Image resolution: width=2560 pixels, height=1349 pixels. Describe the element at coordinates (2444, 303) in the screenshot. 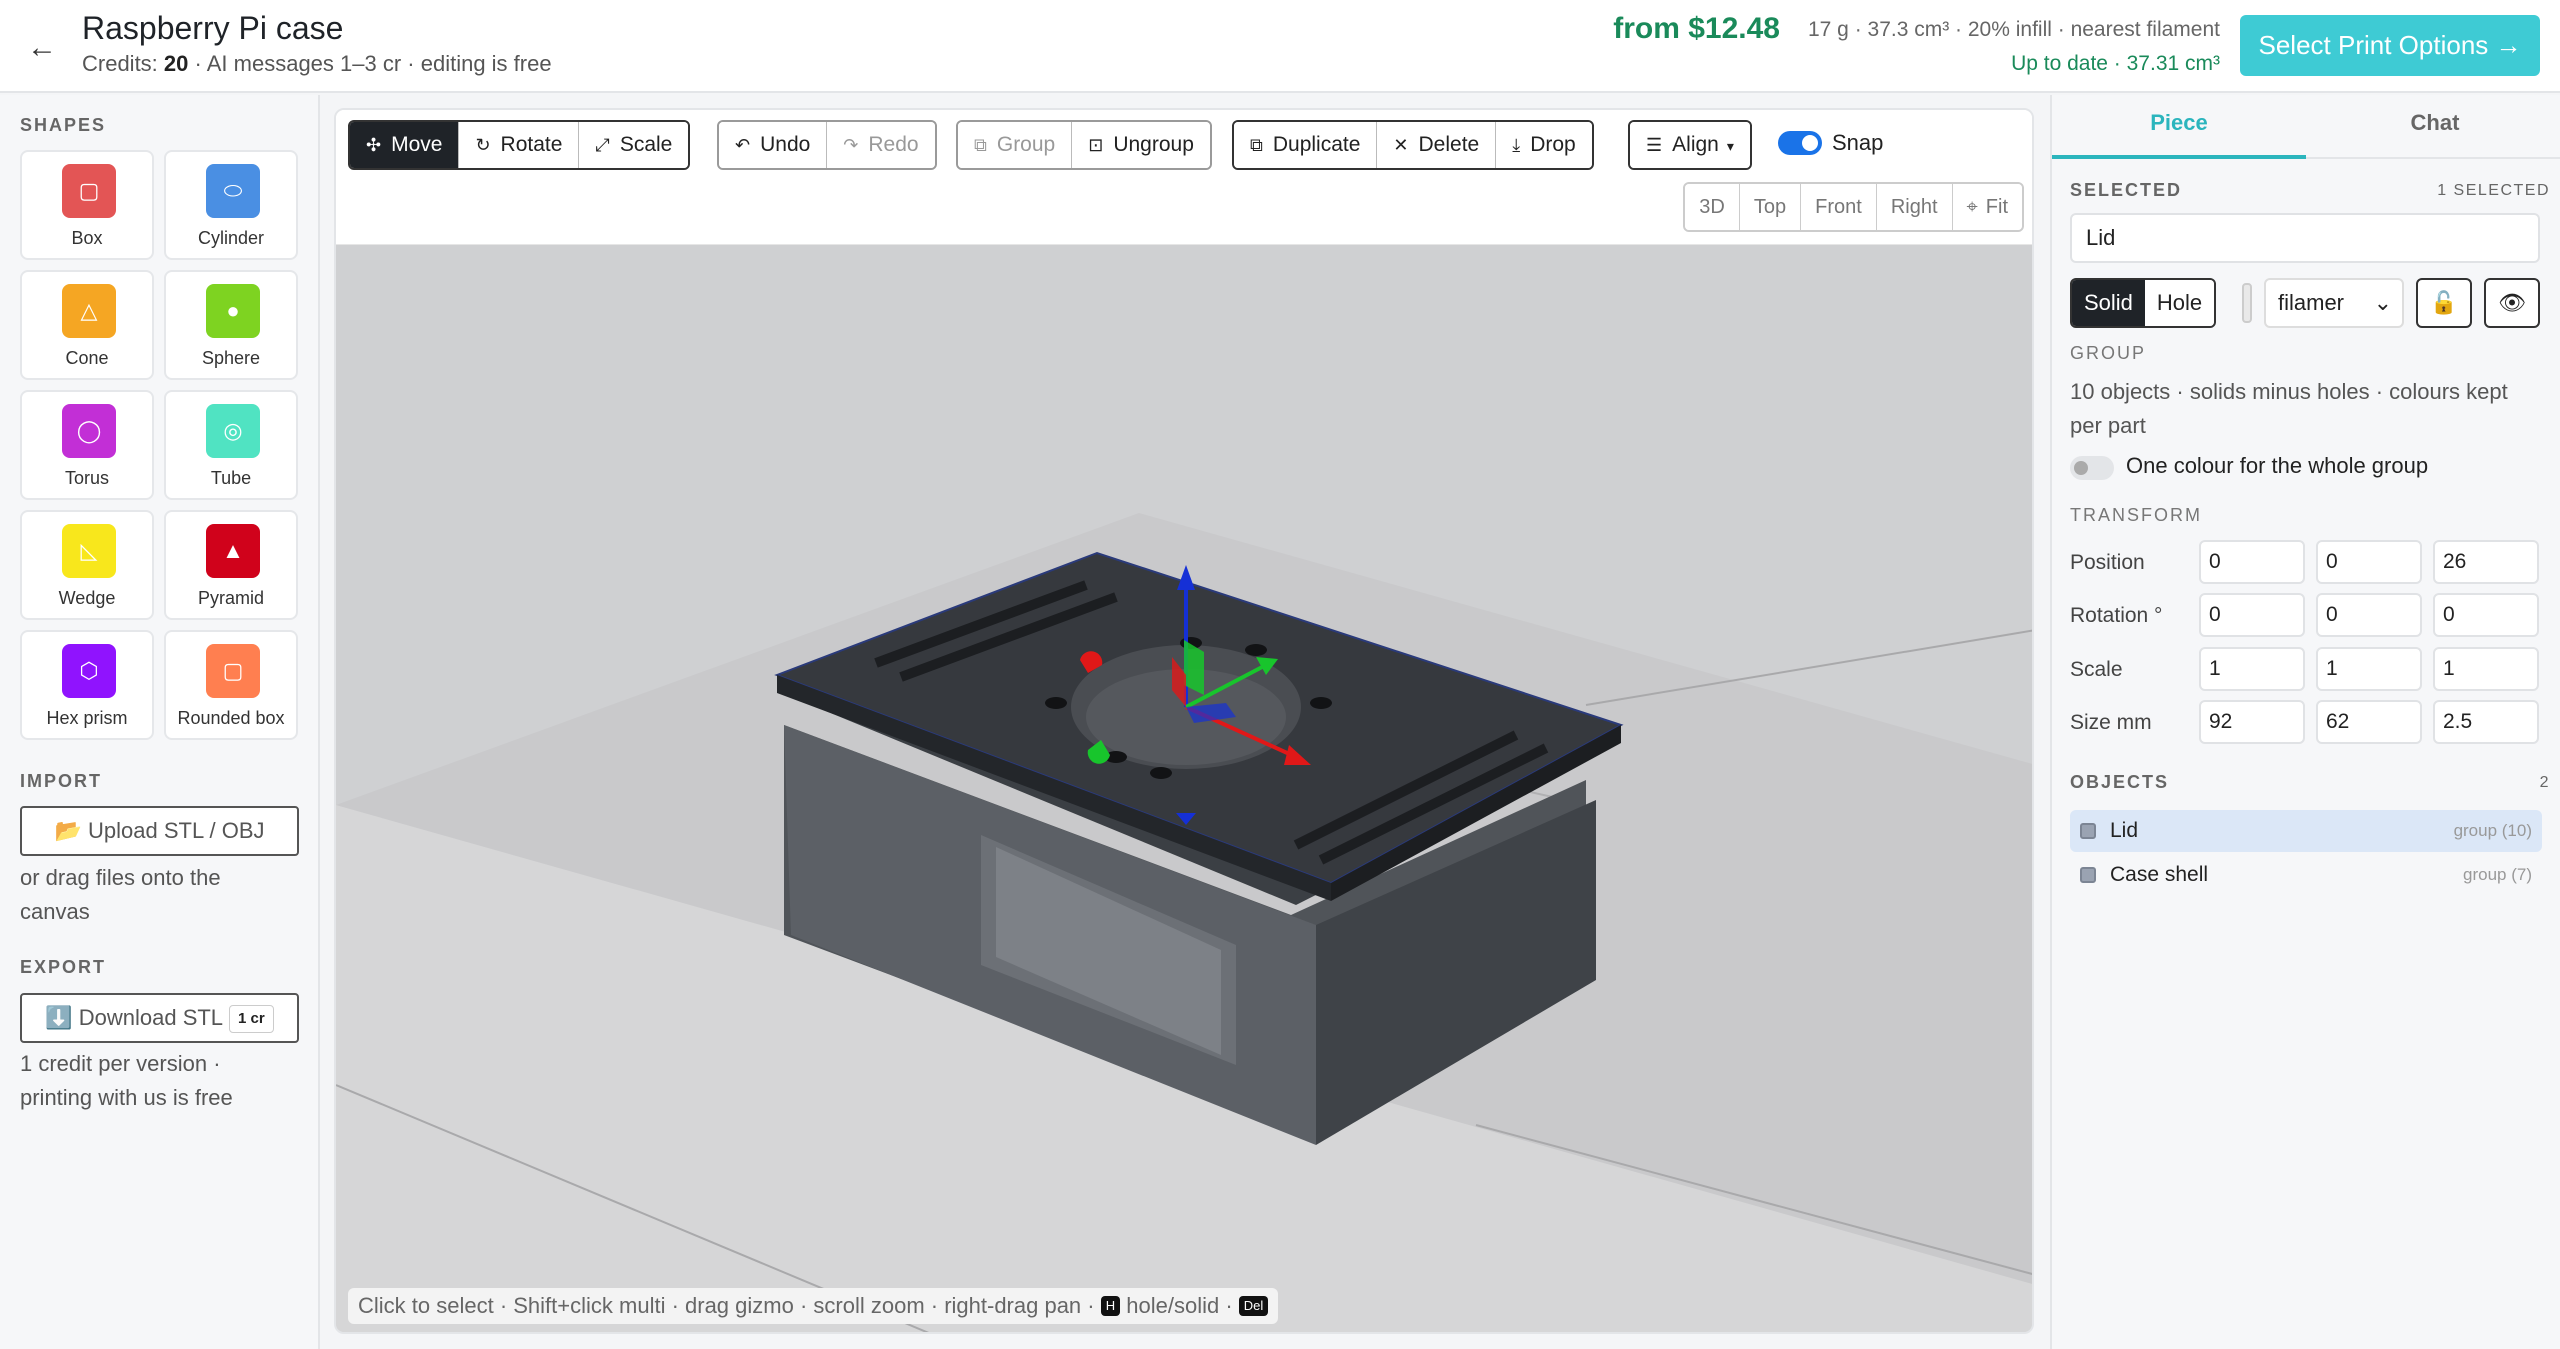

I see `lock-icon: 🔓` at that location.